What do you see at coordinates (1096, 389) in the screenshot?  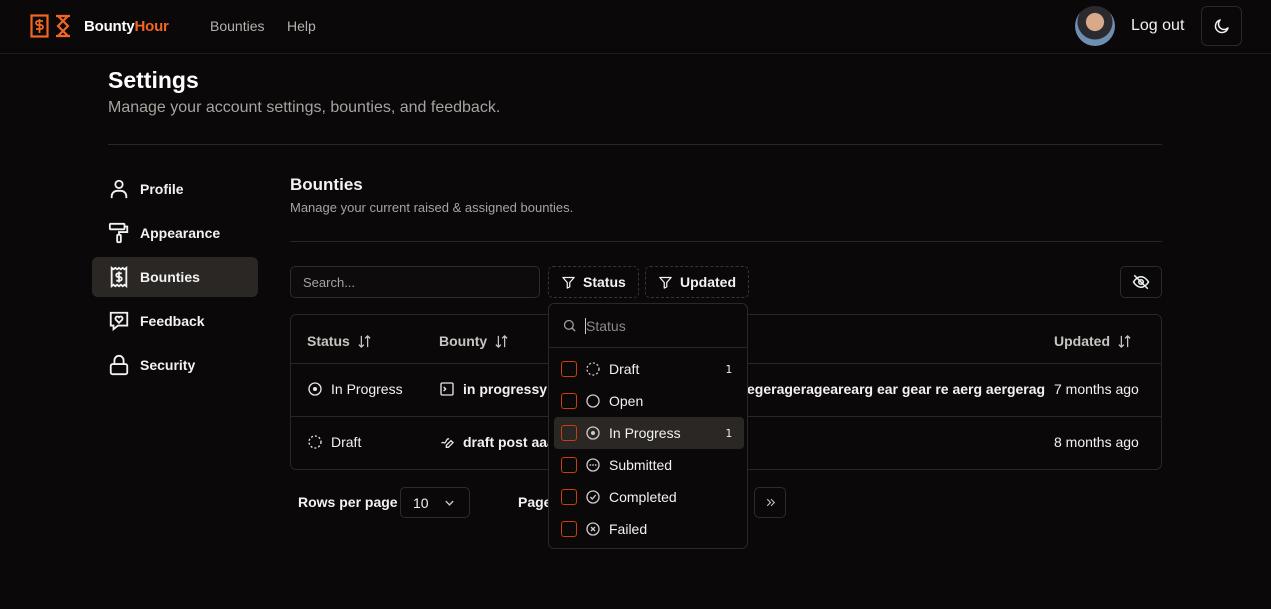 I see `updated-cell: 7 months ago` at bounding box center [1096, 389].